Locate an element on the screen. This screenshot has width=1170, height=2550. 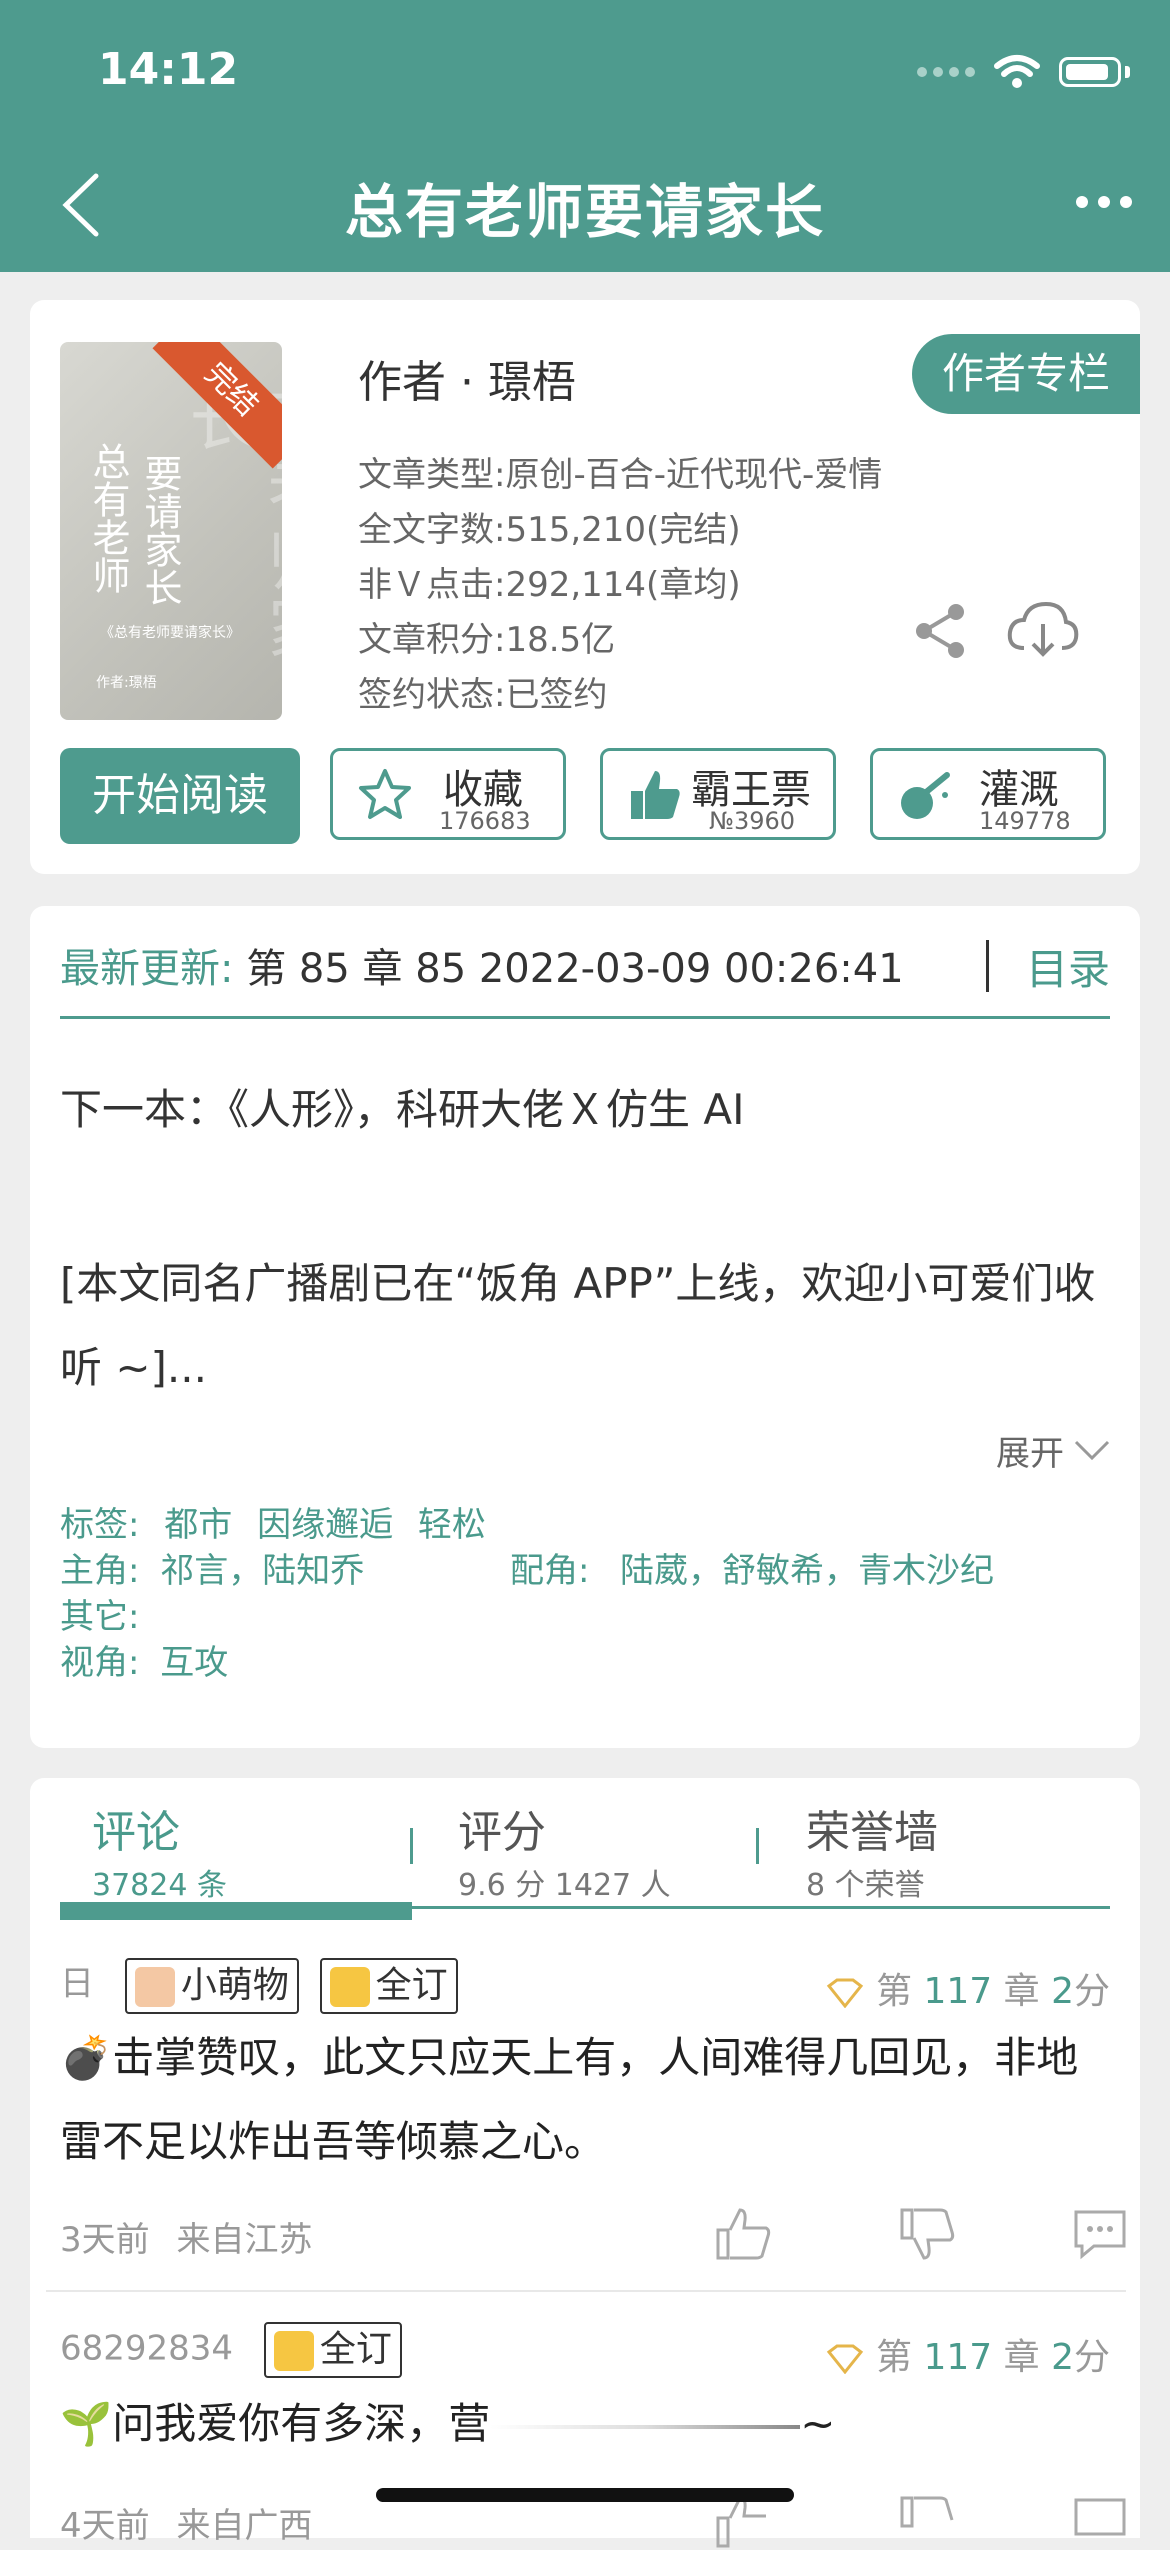
description-line1: 下一本：《人形》，科研大佬Ｘ仿生 AI is located at coordinates (402, 1109).